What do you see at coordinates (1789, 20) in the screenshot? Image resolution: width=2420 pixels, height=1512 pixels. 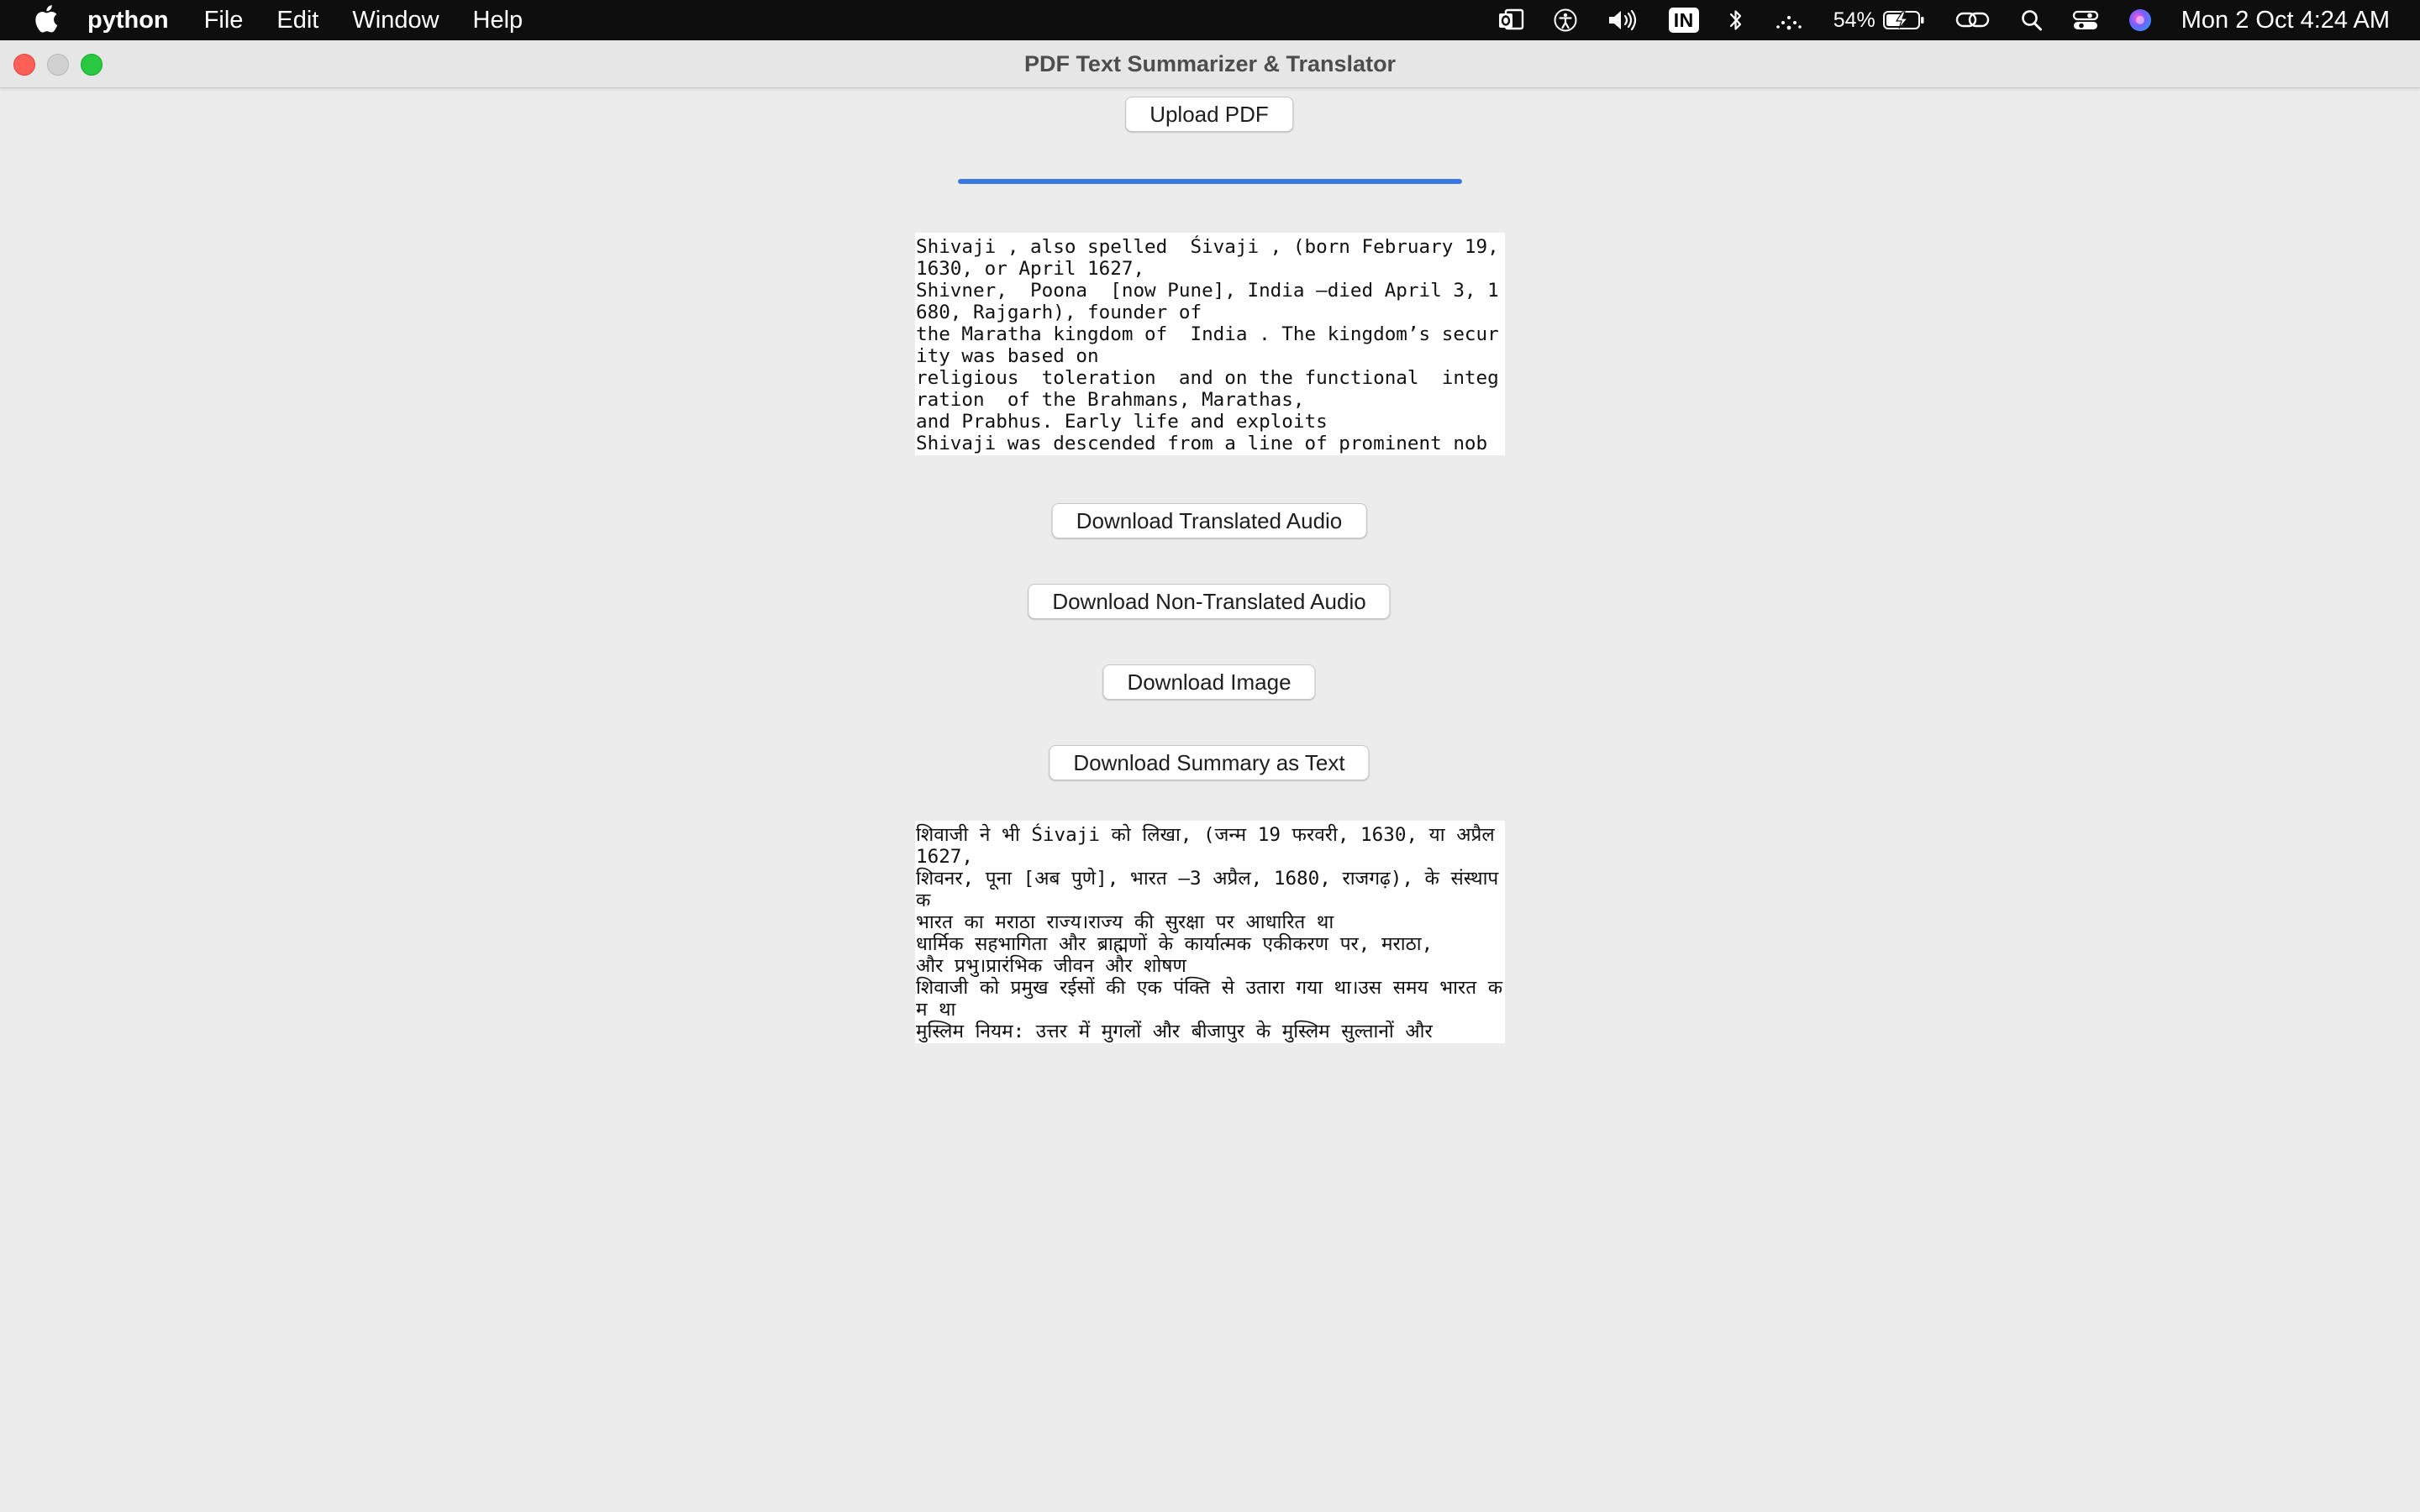 I see `wifi-icon` at bounding box center [1789, 20].